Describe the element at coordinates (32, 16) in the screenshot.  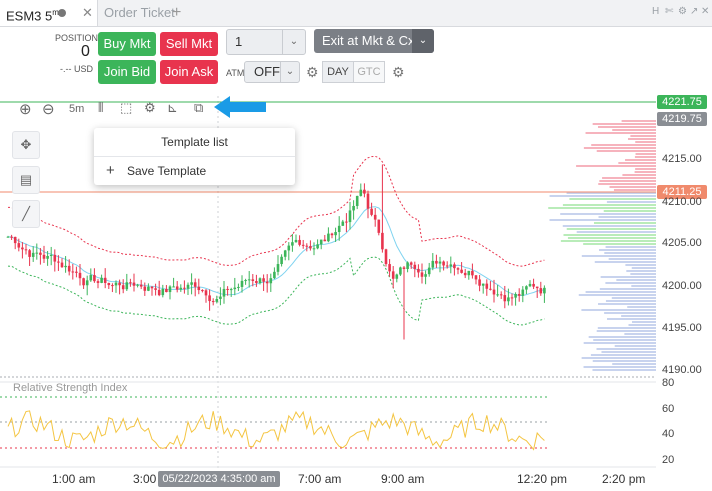
I see `tab-esm3-label: ESM3 5m` at that location.